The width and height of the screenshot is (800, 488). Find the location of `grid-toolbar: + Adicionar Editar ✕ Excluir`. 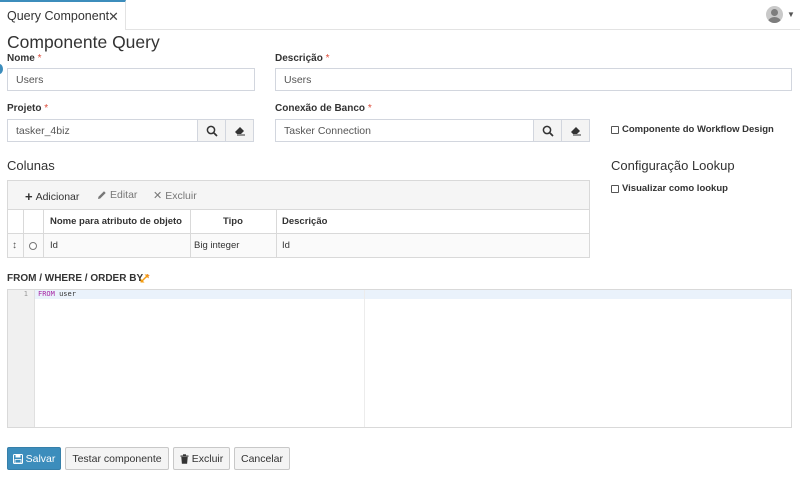

grid-toolbar: + Adicionar Editar ✕ Excluir is located at coordinates (298, 195).